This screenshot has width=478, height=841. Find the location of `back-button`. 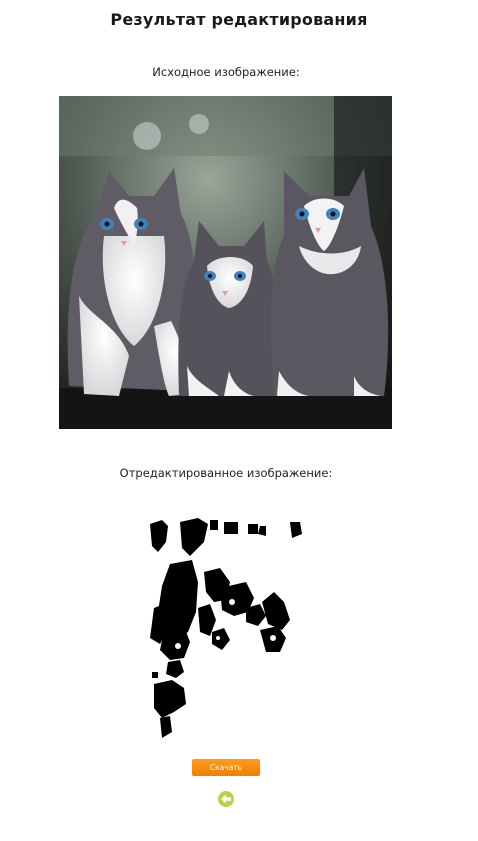

back-button is located at coordinates (226, 799).